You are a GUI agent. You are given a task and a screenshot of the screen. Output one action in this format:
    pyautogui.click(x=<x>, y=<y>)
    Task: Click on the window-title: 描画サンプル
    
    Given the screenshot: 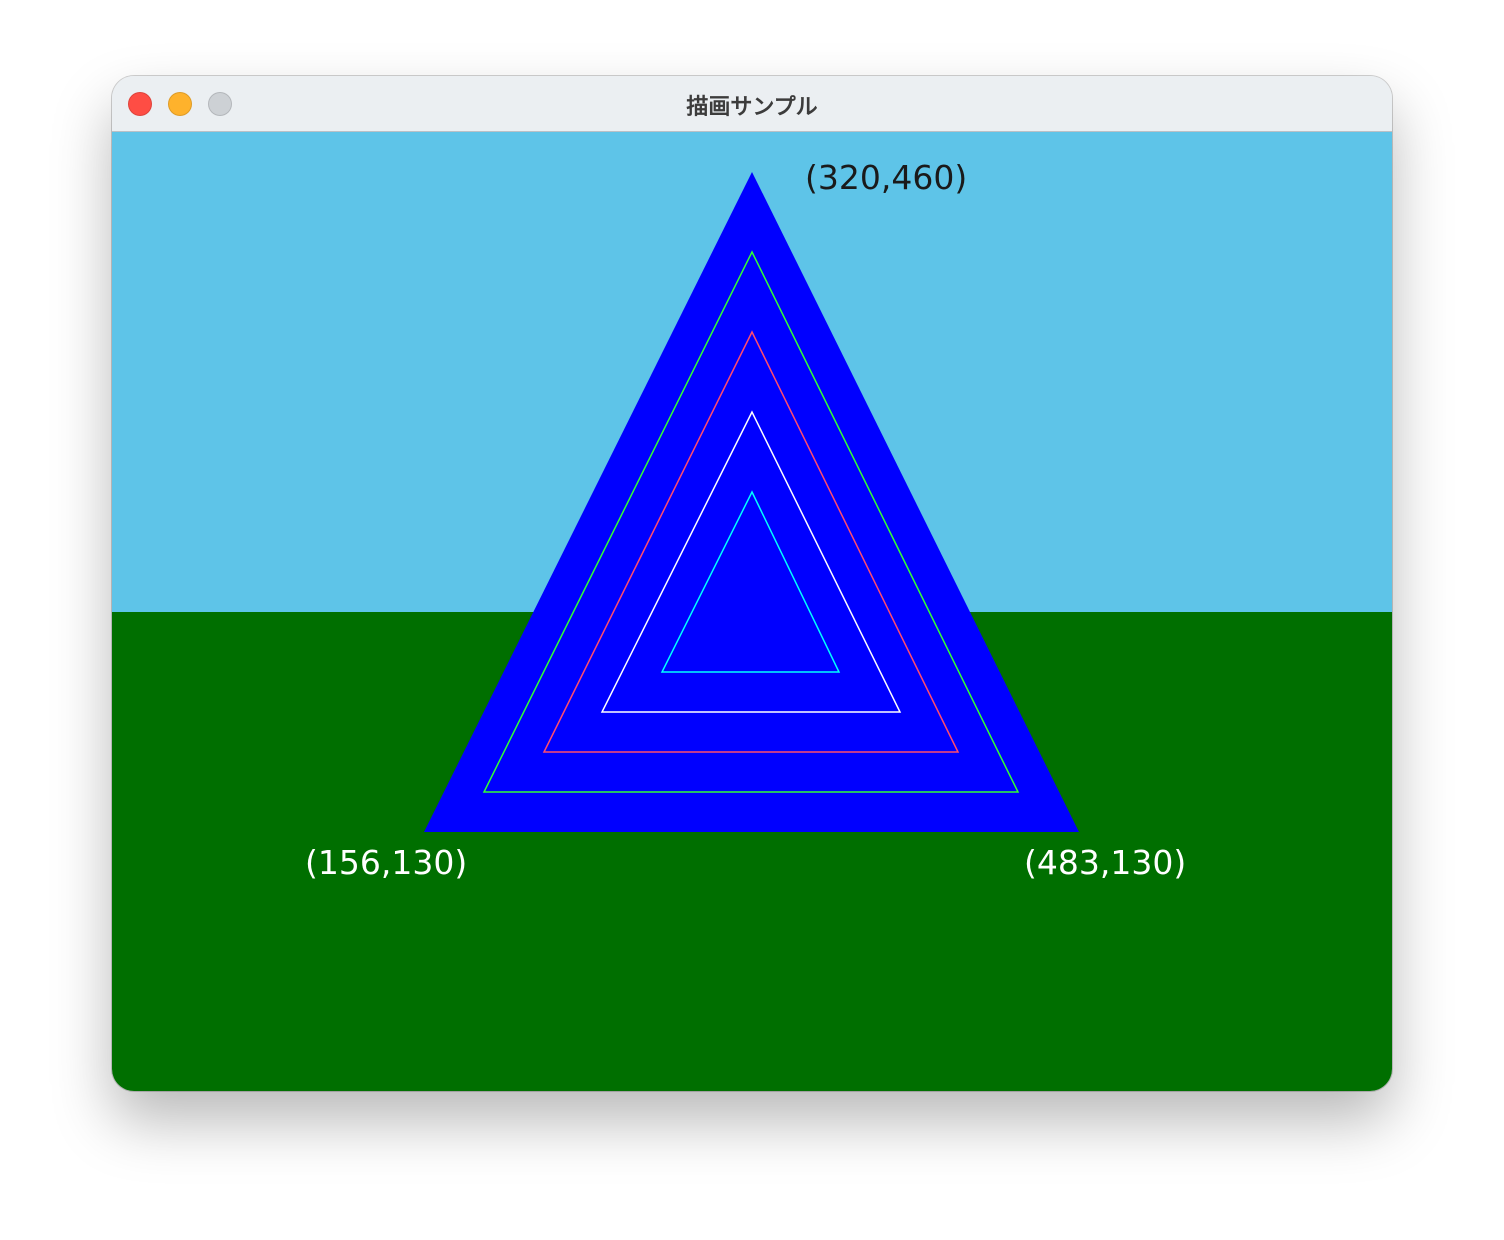 What is the action you would take?
    pyautogui.click(x=752, y=107)
    